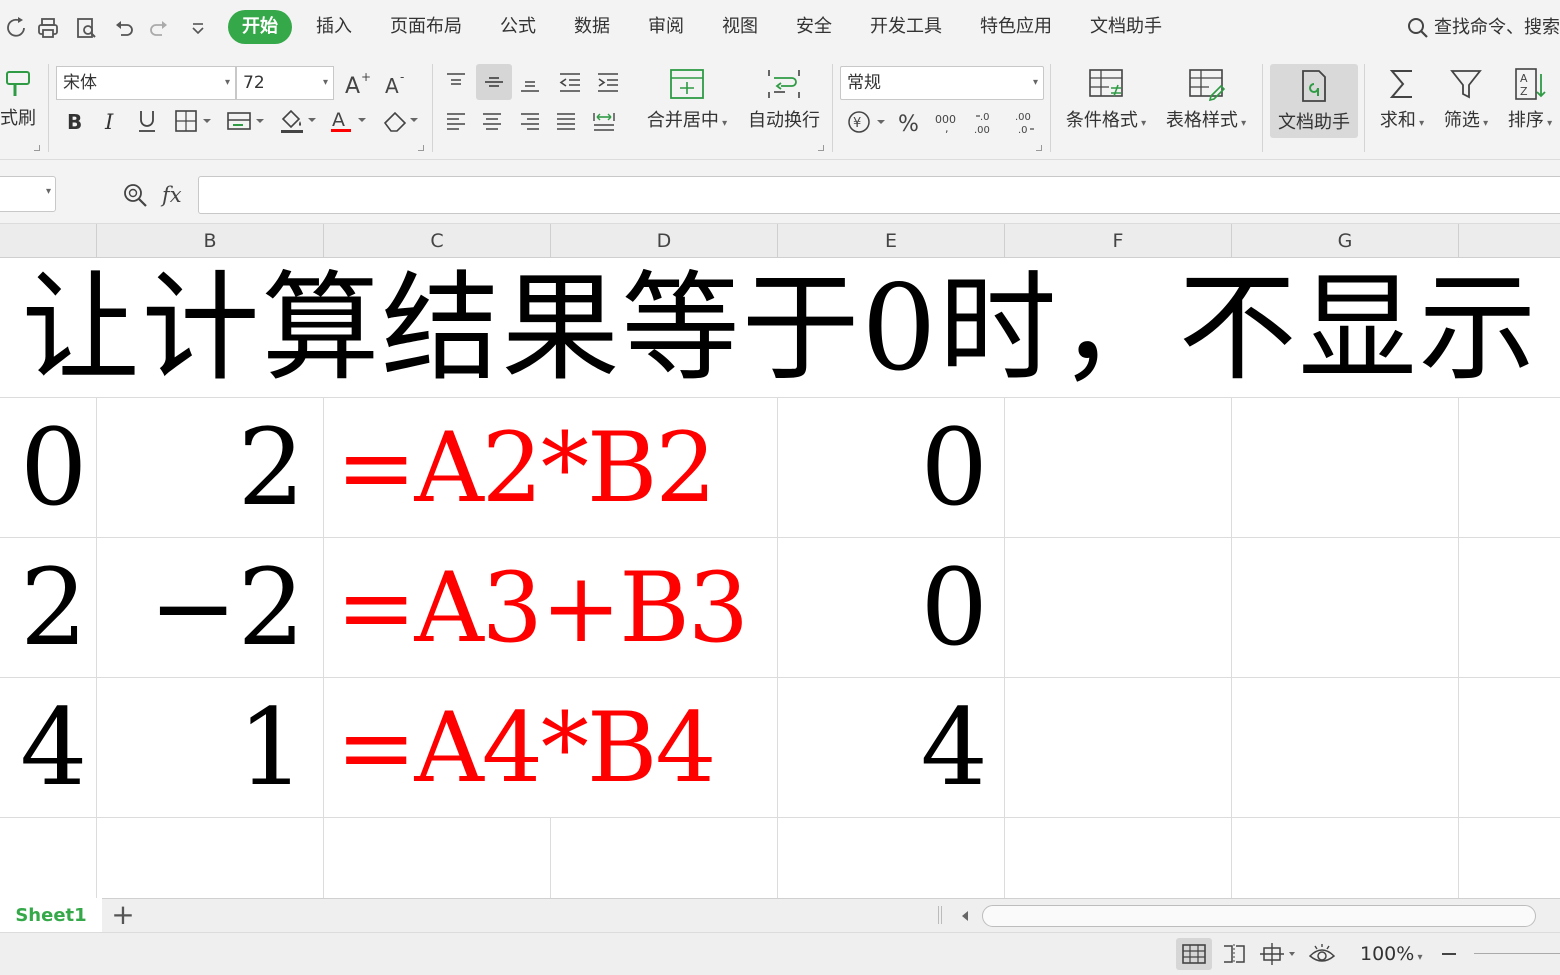  What do you see at coordinates (397, 83) in the screenshot?
I see `decrease-font-button: A-` at bounding box center [397, 83].